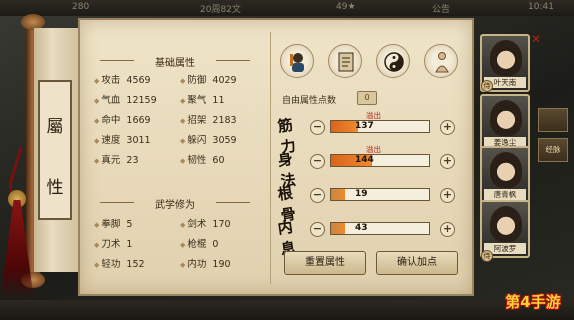 This screenshot has height=320, width=574. I want to click on clock: 10:41, so click(541, 7).